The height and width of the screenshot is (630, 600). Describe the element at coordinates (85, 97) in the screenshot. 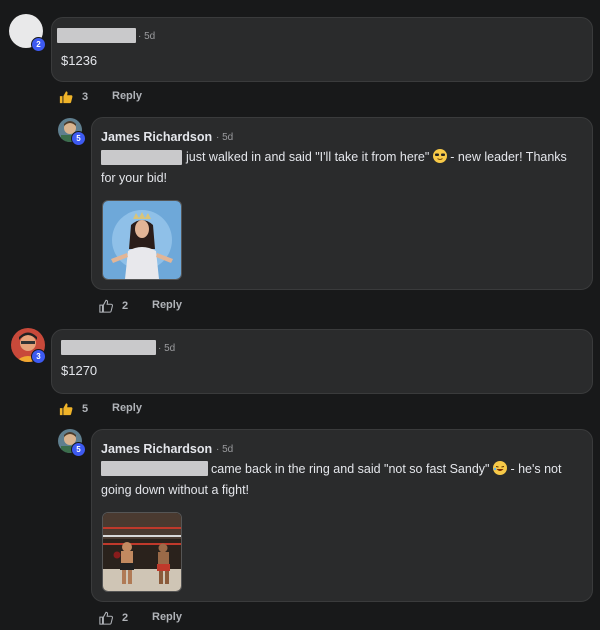

I see `like-count: 3` at that location.